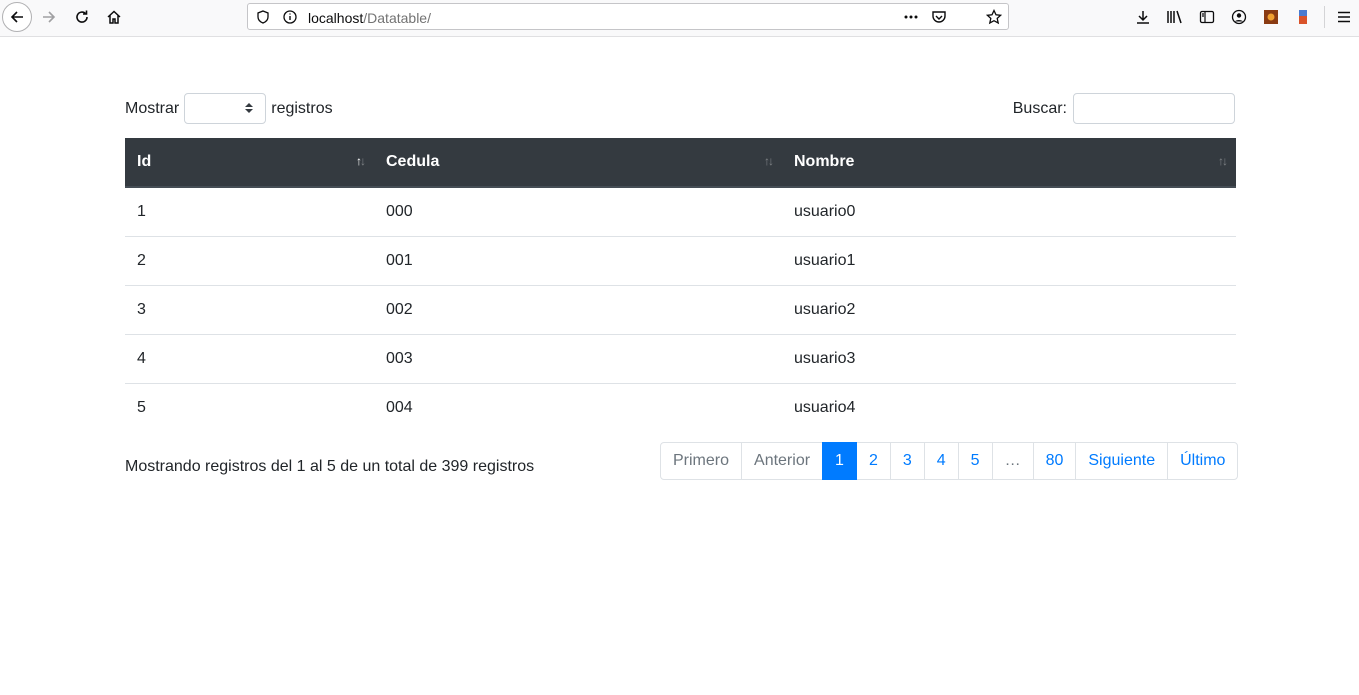 This screenshot has width=1359, height=695. I want to click on url-host: localhost, so click(336, 18).